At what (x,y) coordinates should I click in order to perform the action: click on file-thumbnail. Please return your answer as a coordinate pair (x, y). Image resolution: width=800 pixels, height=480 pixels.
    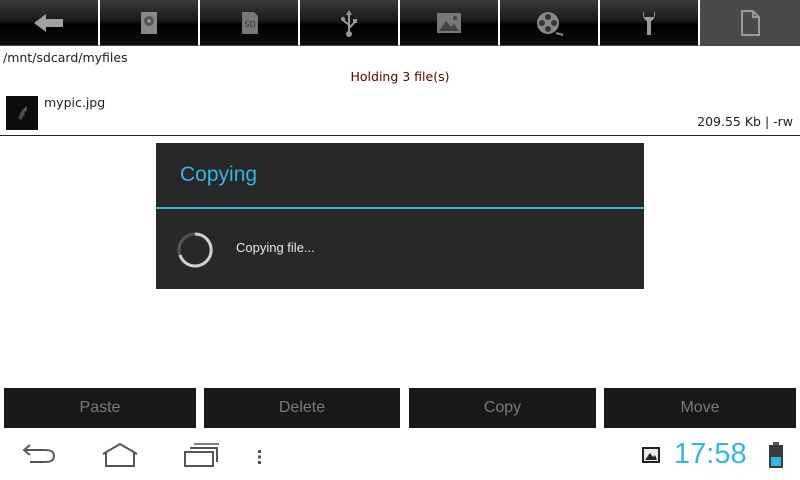
    Looking at the image, I should click on (22, 113).